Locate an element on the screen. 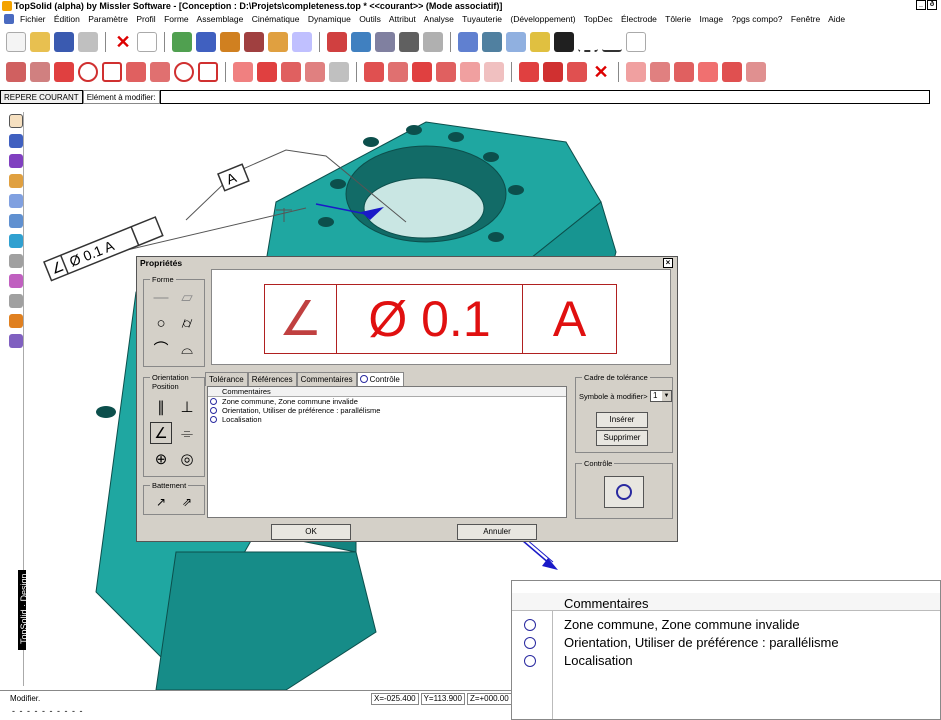 The width and height of the screenshot is (941, 720). menu-fenetre: Fenêtre is located at coordinates (805, 19).